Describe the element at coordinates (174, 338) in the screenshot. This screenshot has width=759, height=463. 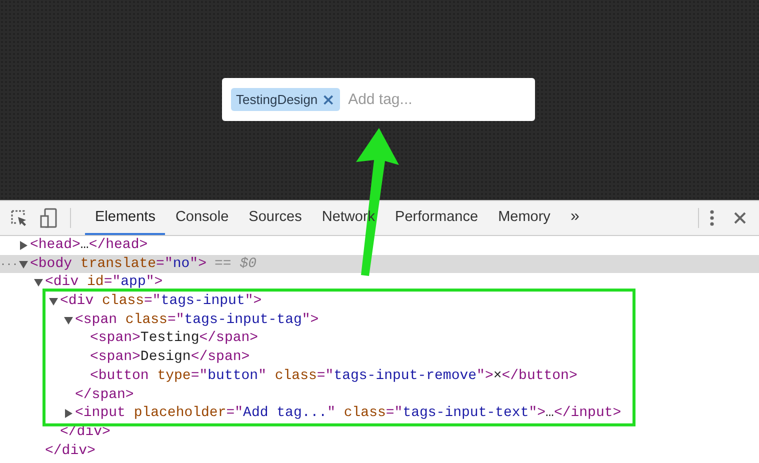
I see `code-line: <span>Testing</span>` at that location.